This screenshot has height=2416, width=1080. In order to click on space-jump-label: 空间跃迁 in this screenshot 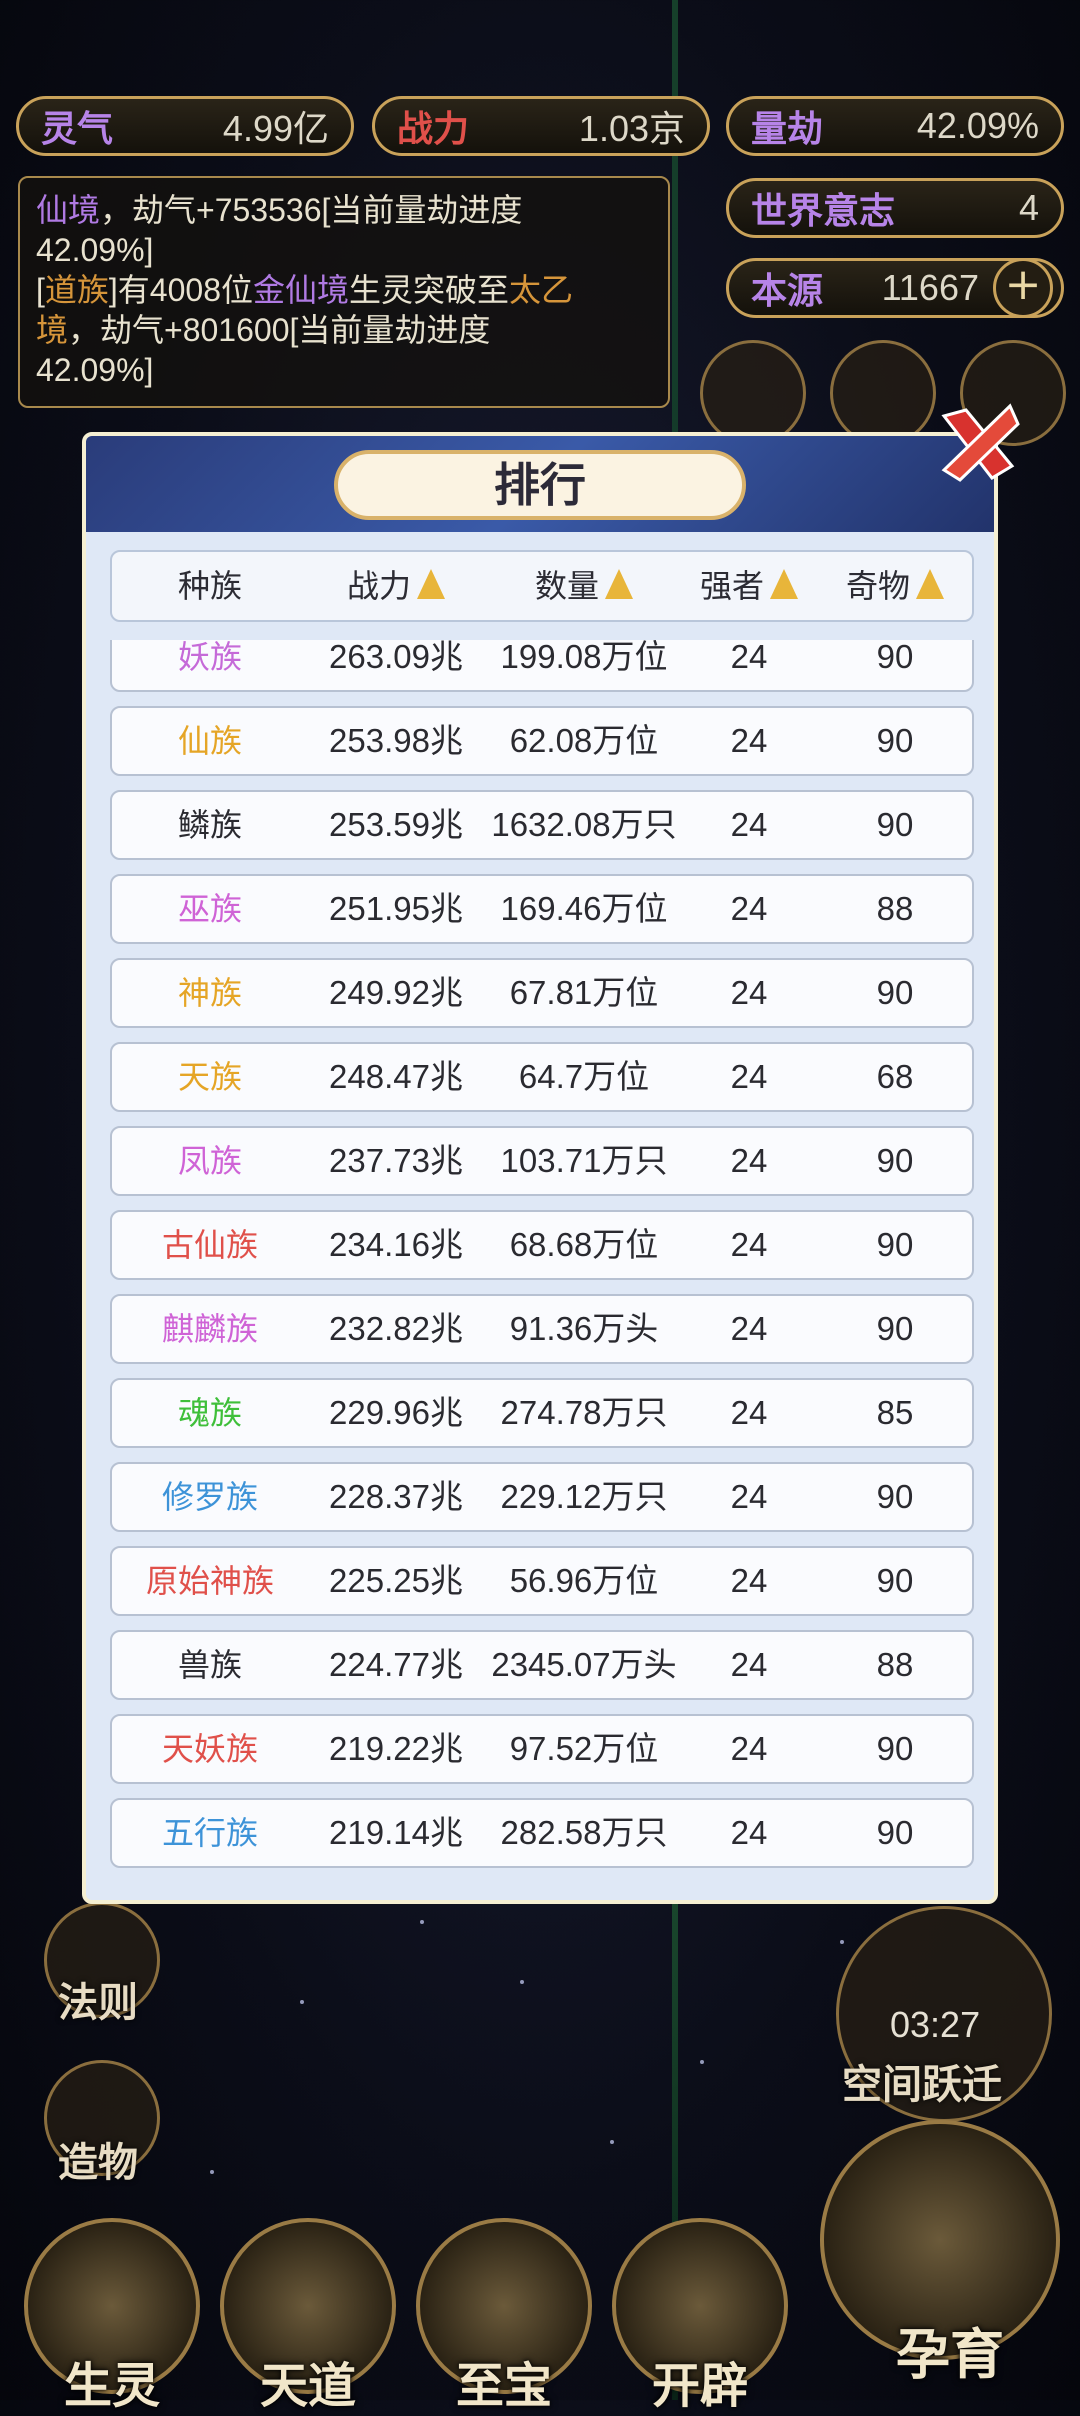, I will do `click(922, 2081)`.